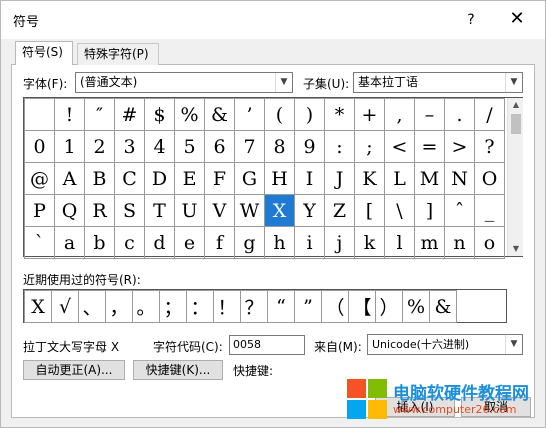 The image size is (546, 428). I want to click on symbol-cell: 4, so click(159, 146).